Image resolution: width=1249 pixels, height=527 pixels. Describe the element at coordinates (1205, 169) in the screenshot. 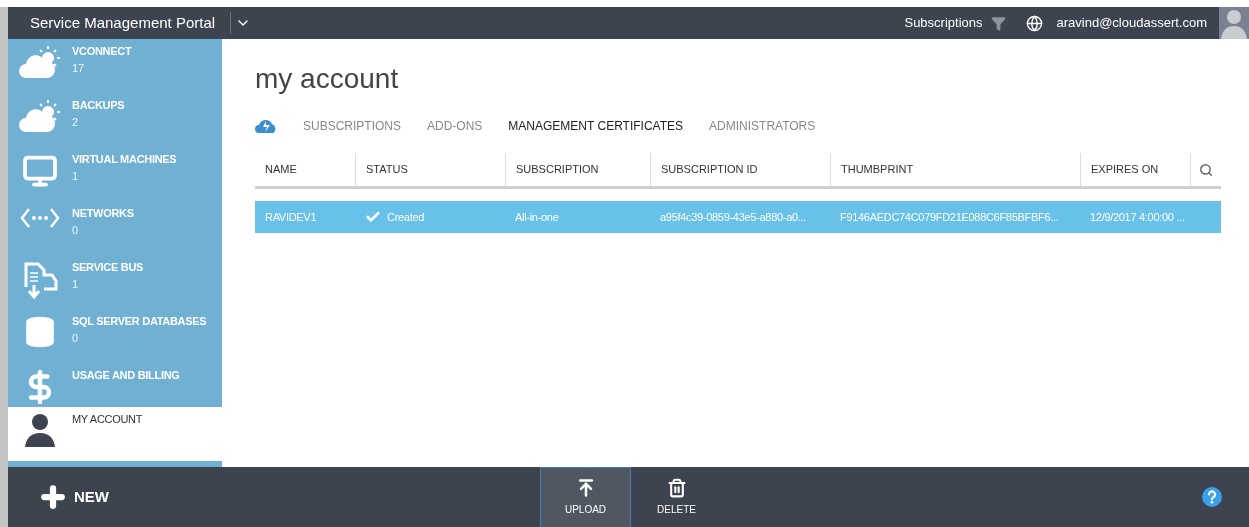

I see `search-icon` at that location.